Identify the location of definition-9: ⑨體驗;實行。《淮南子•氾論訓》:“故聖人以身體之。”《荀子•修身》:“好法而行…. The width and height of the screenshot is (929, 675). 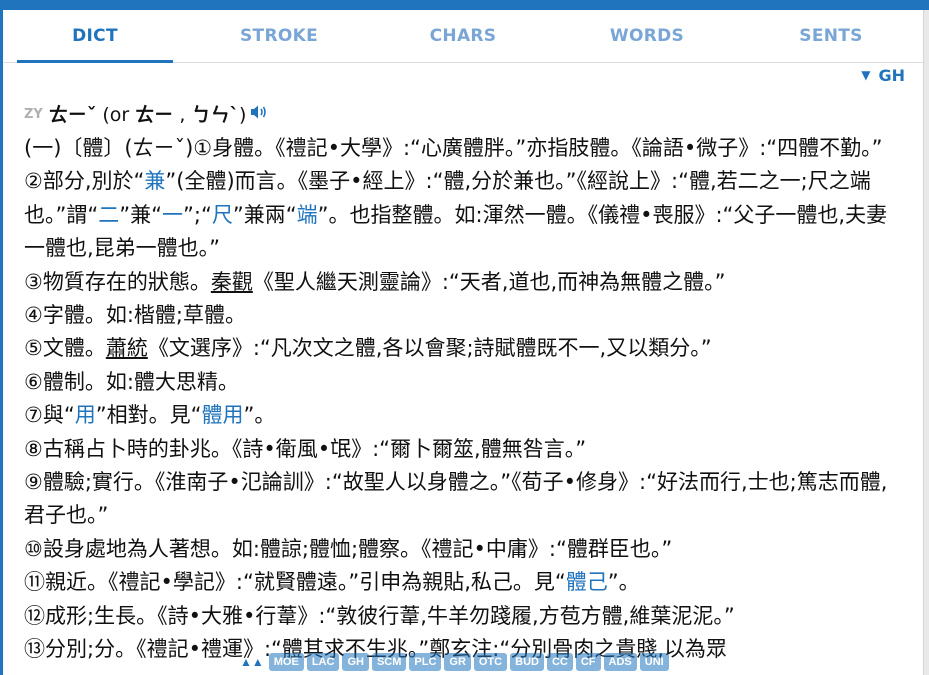
(456, 499).